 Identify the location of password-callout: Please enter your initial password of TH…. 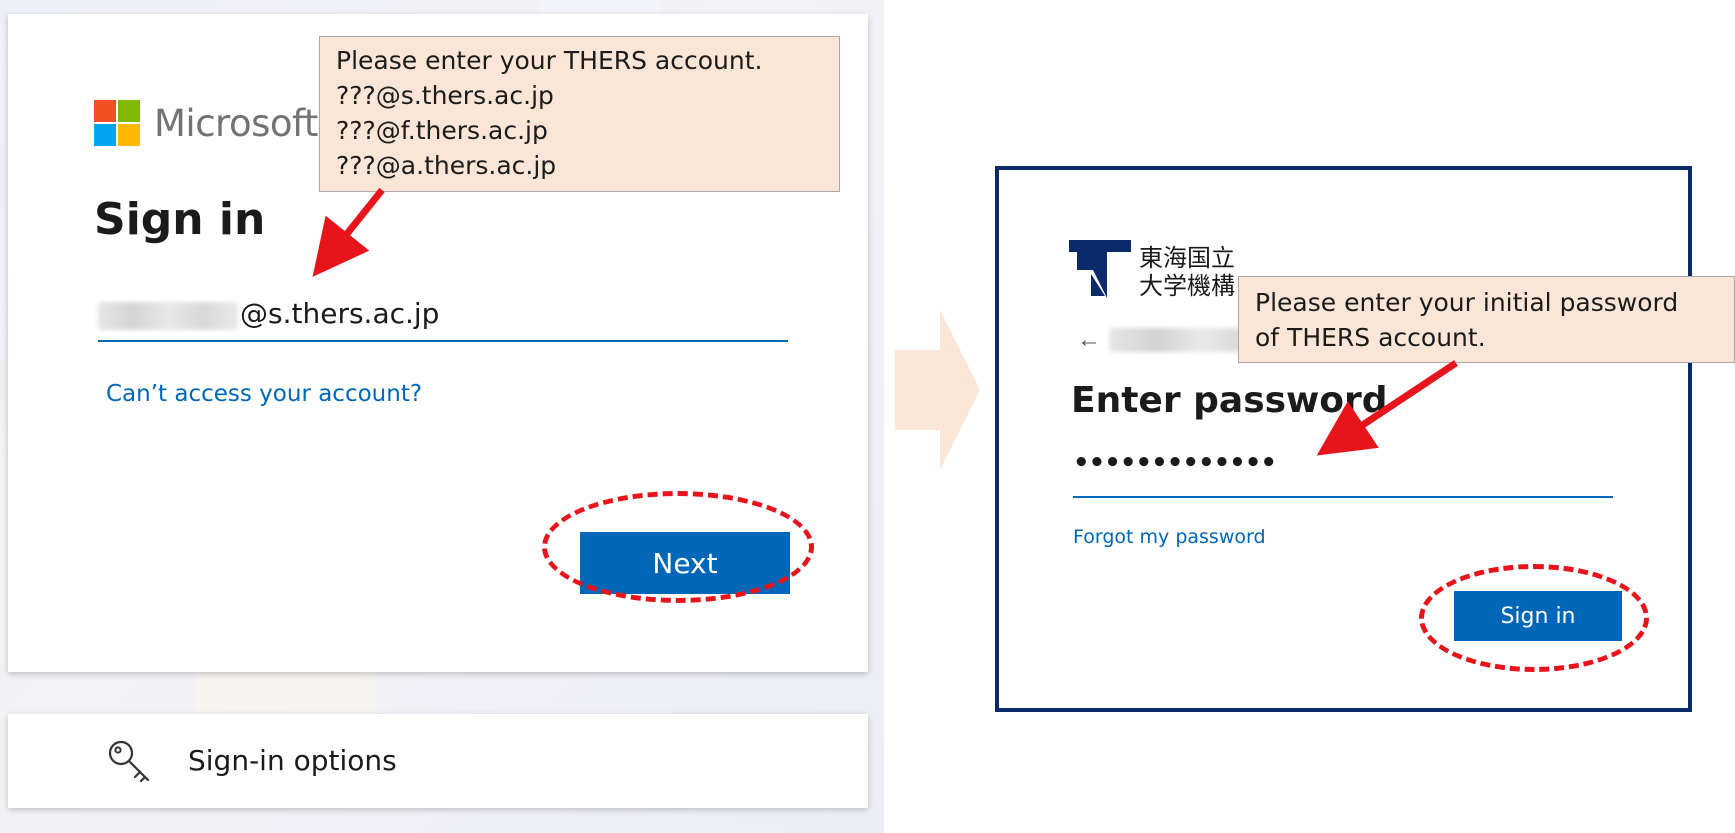
(1486, 319).